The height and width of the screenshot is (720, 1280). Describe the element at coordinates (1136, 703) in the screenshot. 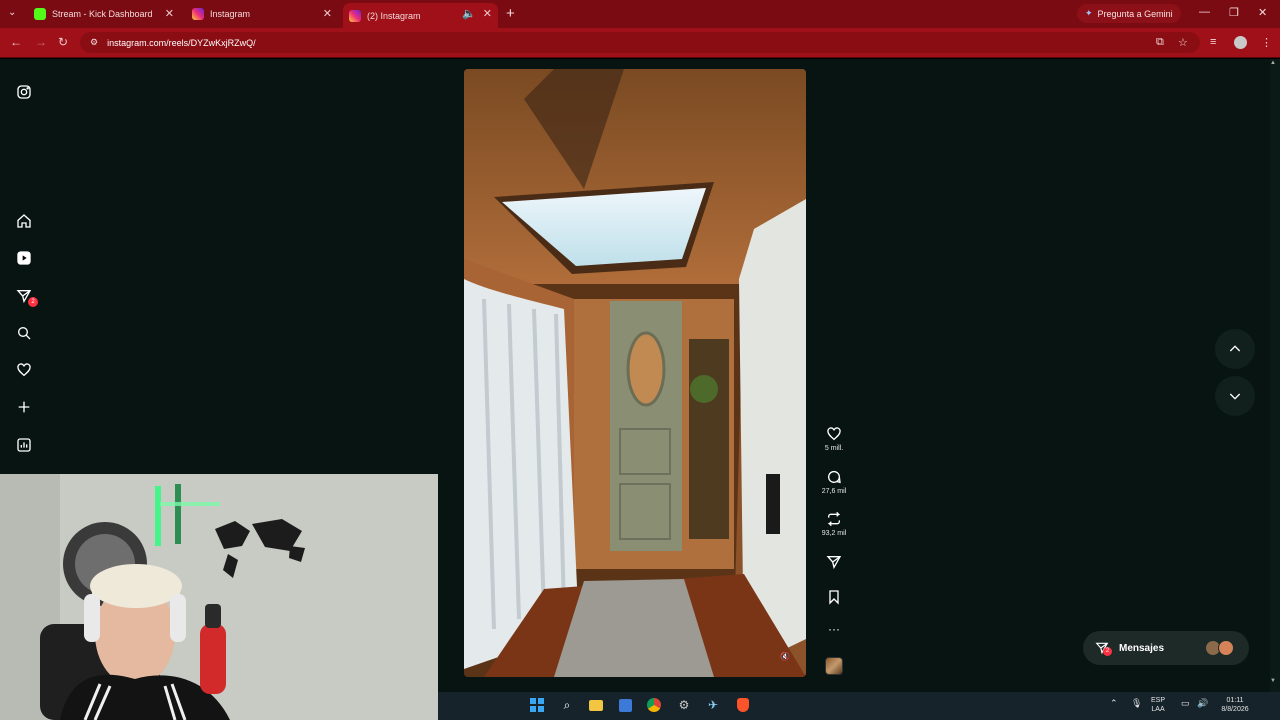

I see `microphone-icon: 🎙` at that location.